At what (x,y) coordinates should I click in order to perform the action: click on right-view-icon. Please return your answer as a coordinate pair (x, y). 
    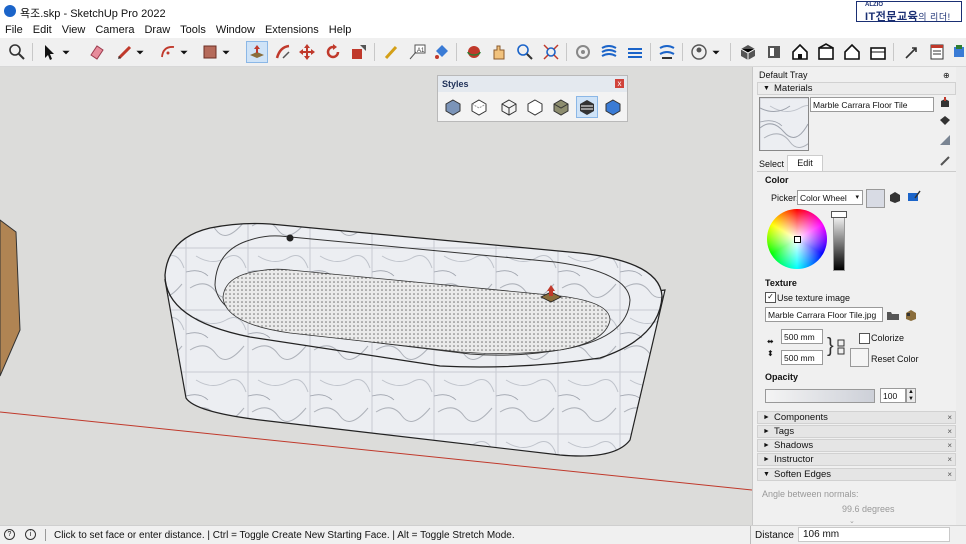
    Looking at the image, I should click on (826, 52).